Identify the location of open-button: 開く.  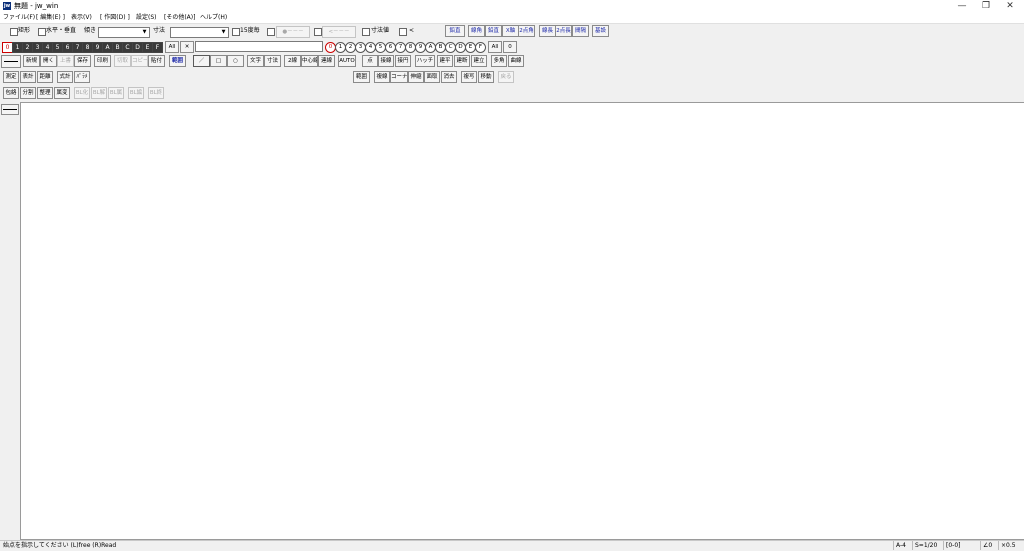
(48, 61).